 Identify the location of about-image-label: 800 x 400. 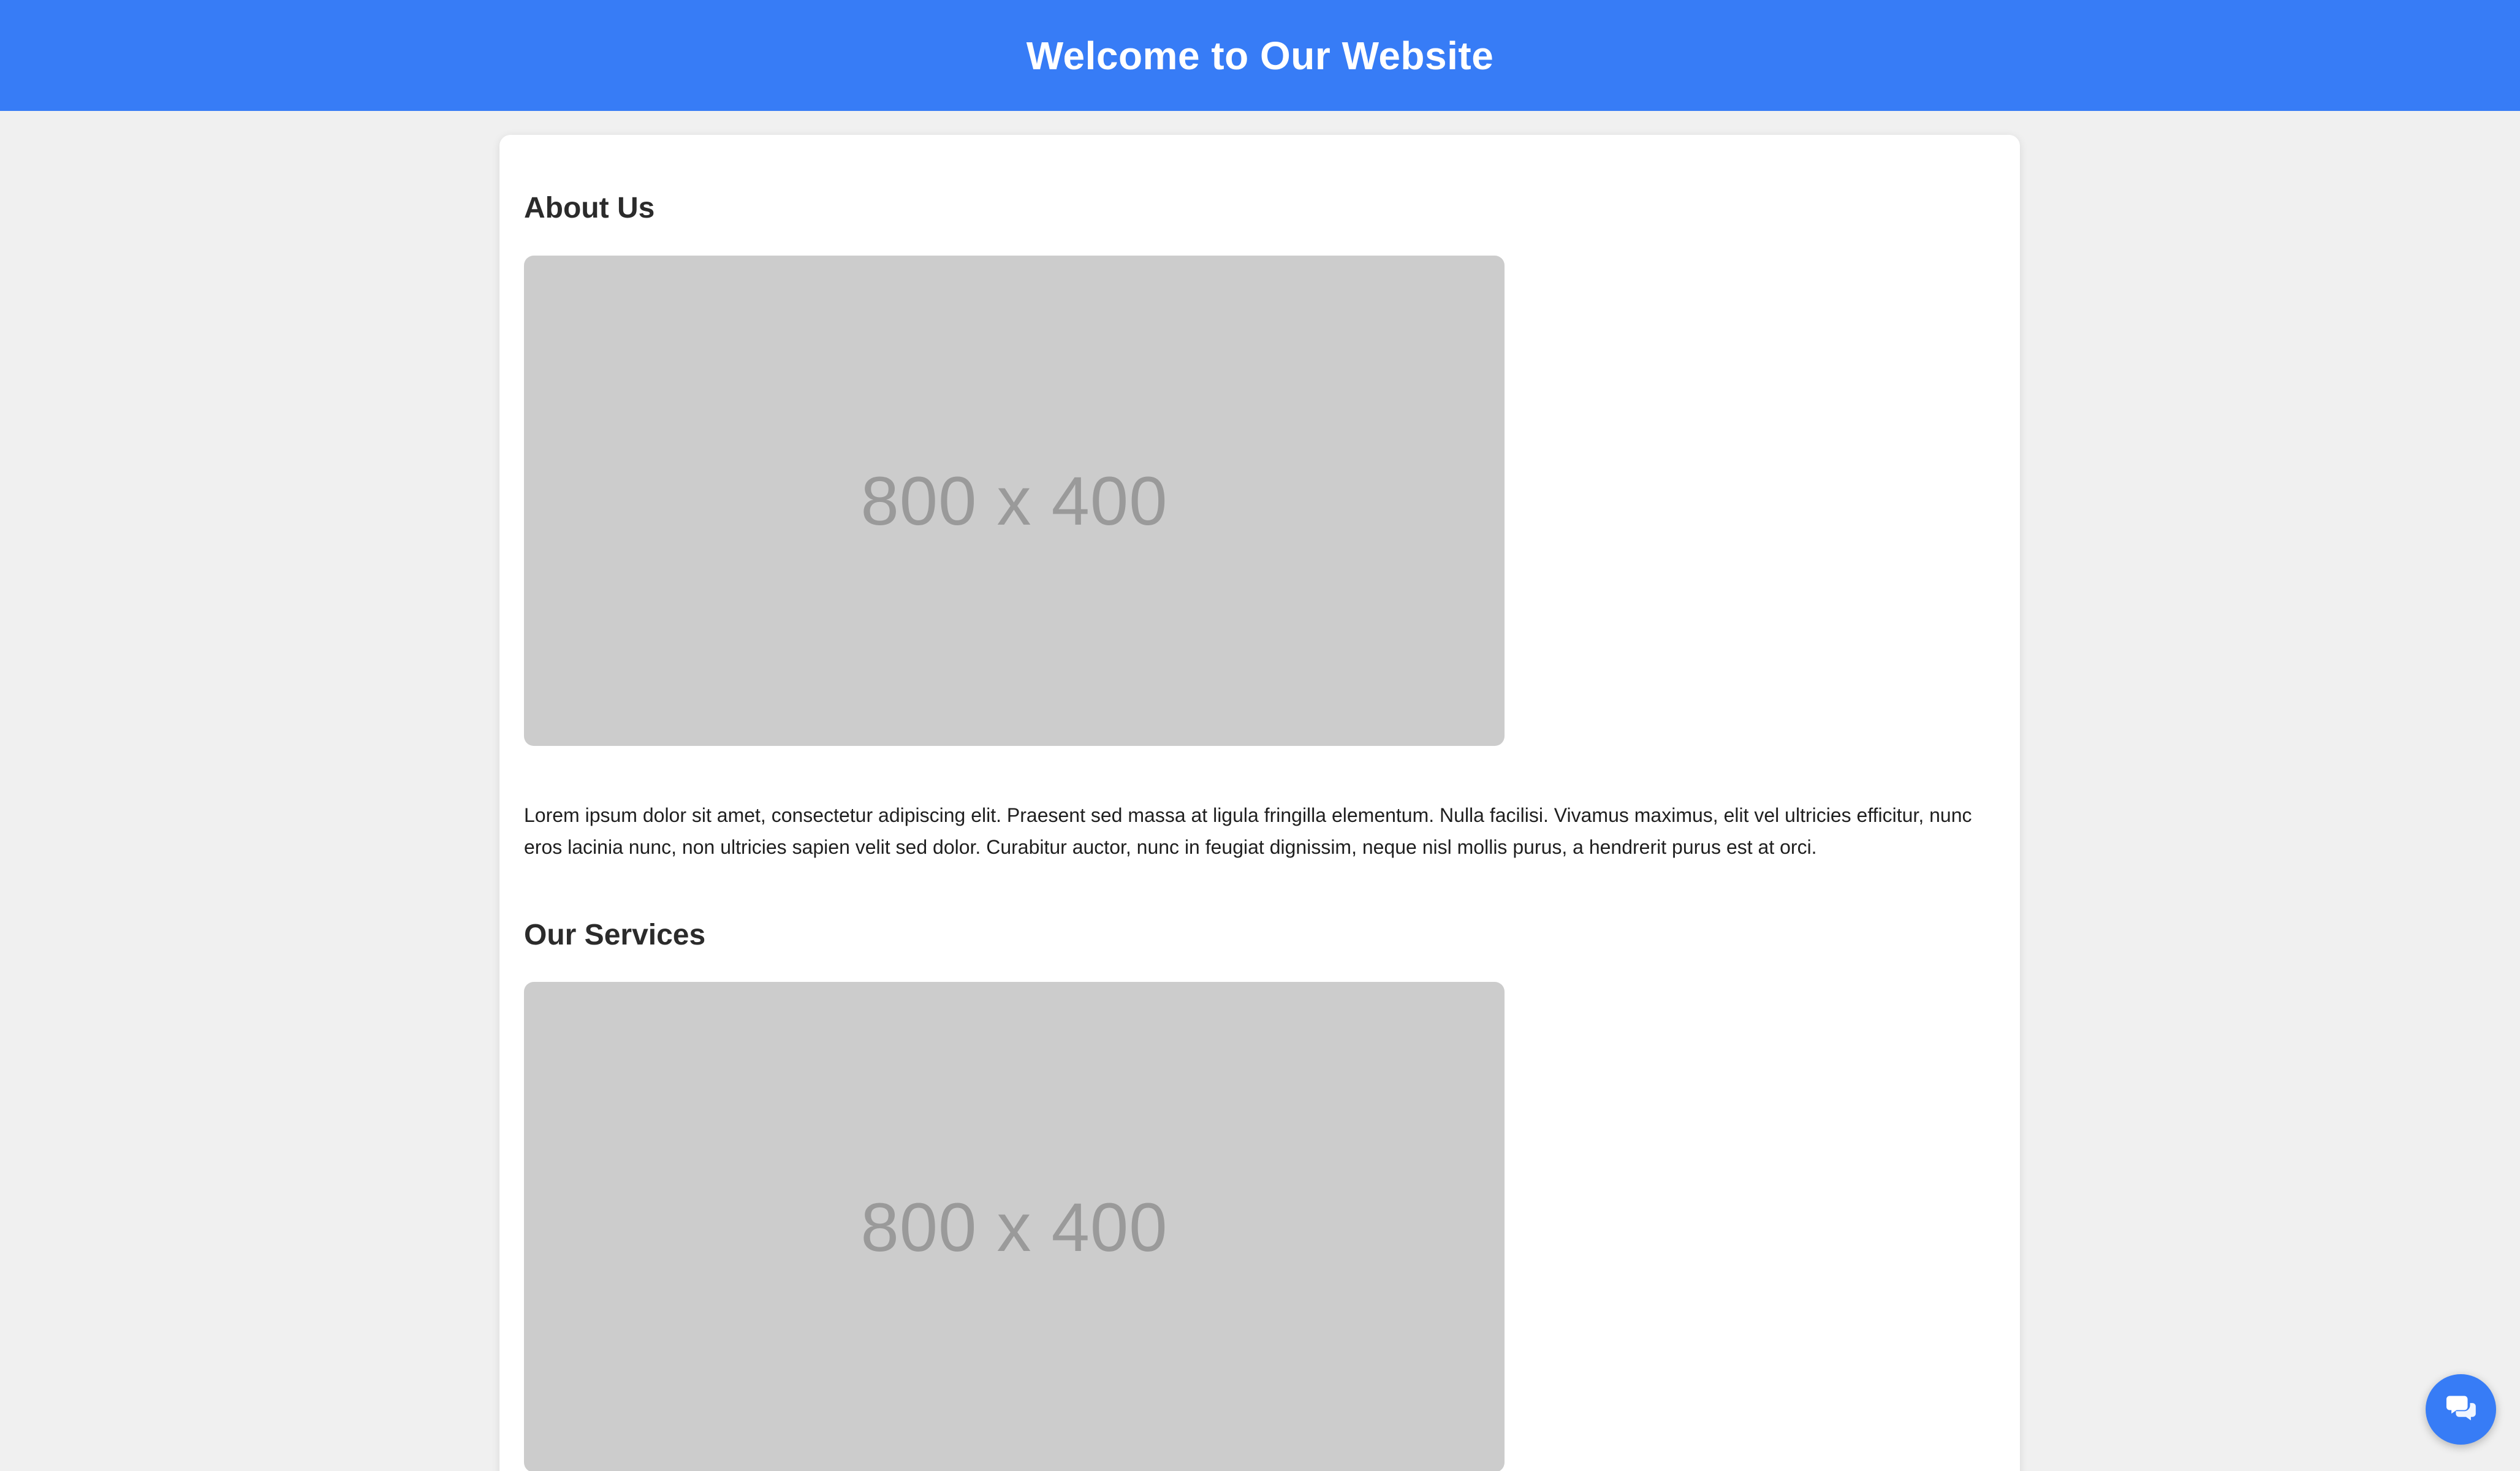
(1014, 500).